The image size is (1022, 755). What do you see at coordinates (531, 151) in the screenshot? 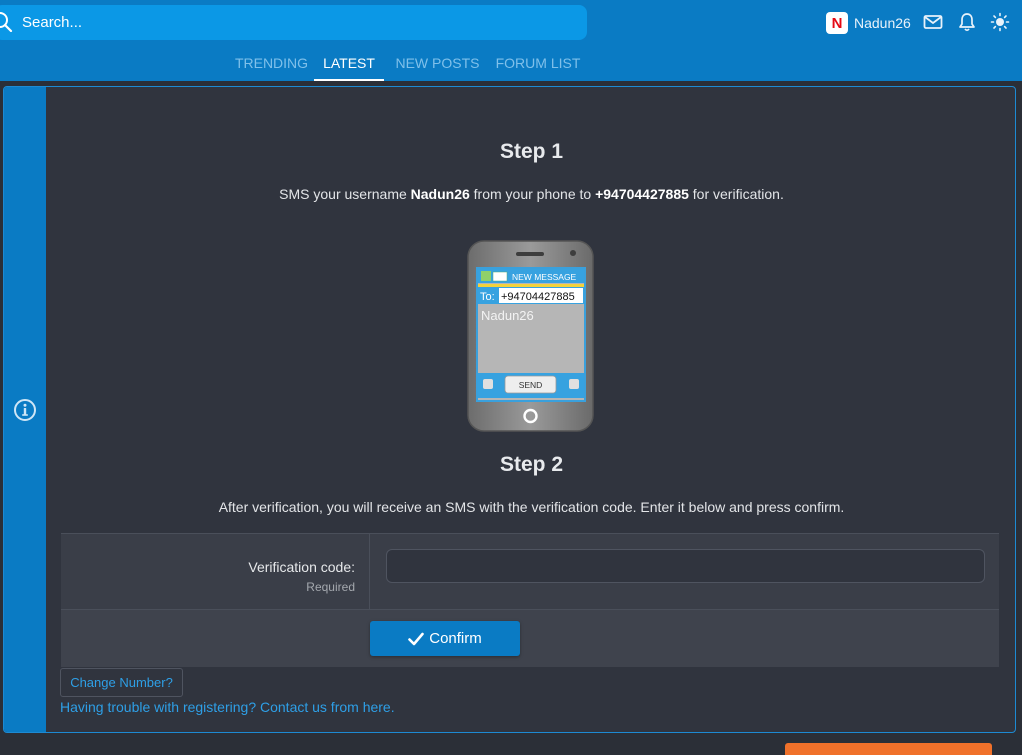
I see `step1-title: Step 1` at bounding box center [531, 151].